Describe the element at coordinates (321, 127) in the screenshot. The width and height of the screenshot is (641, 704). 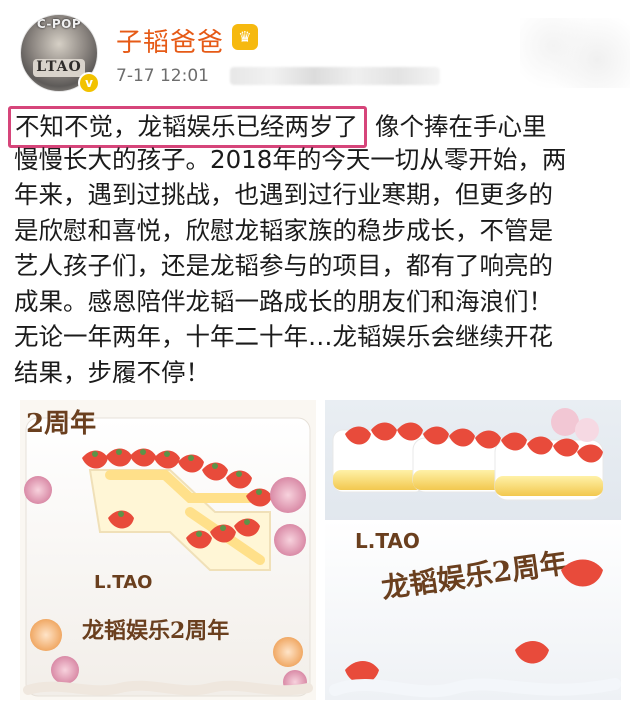
I see `post-line-1: 不知不觉，龙韬娱乐已经两岁了 像个捧在手心里` at that location.